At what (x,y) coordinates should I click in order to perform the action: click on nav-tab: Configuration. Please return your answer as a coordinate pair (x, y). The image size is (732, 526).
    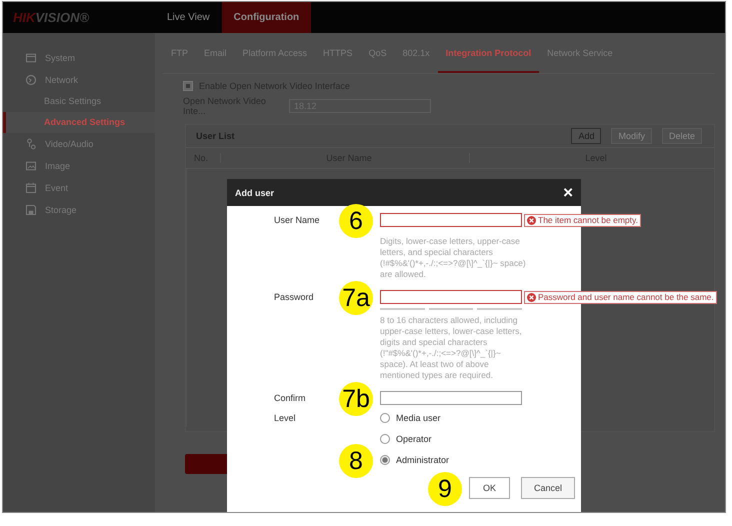
    Looking at the image, I should click on (267, 17).